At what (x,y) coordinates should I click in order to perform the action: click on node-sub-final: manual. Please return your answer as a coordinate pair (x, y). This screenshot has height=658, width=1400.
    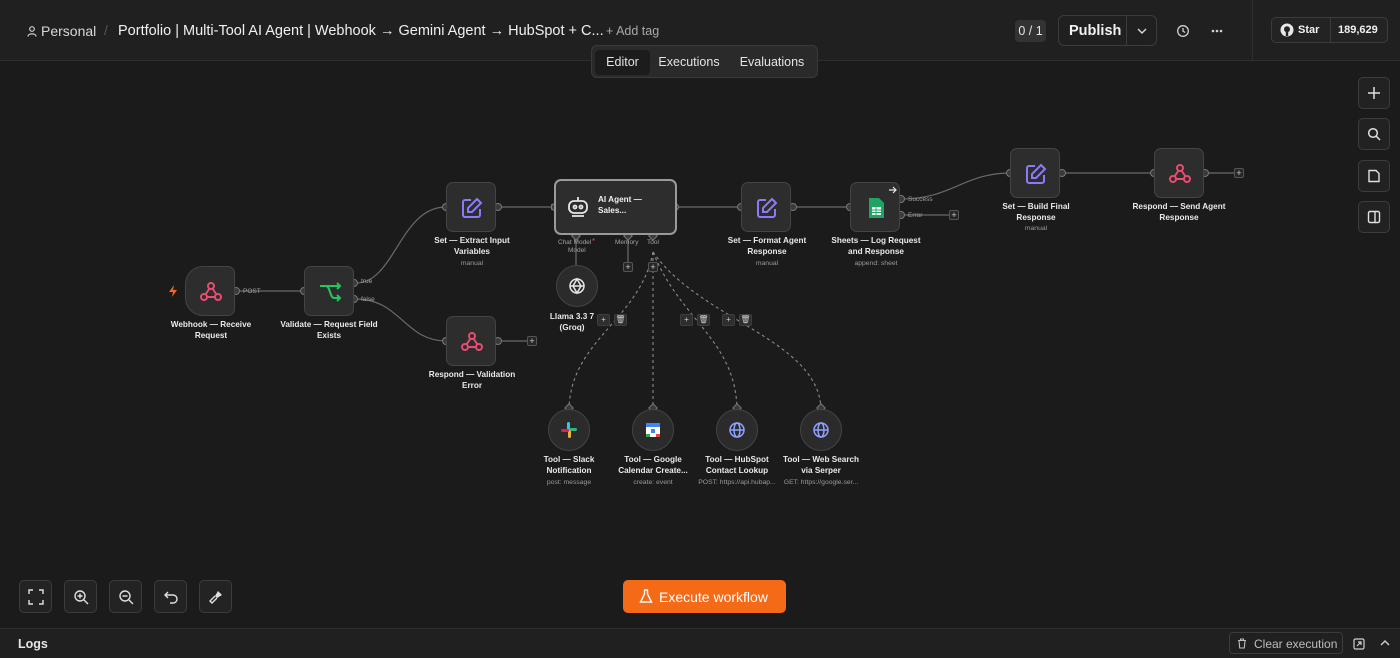
    Looking at the image, I should click on (1036, 228).